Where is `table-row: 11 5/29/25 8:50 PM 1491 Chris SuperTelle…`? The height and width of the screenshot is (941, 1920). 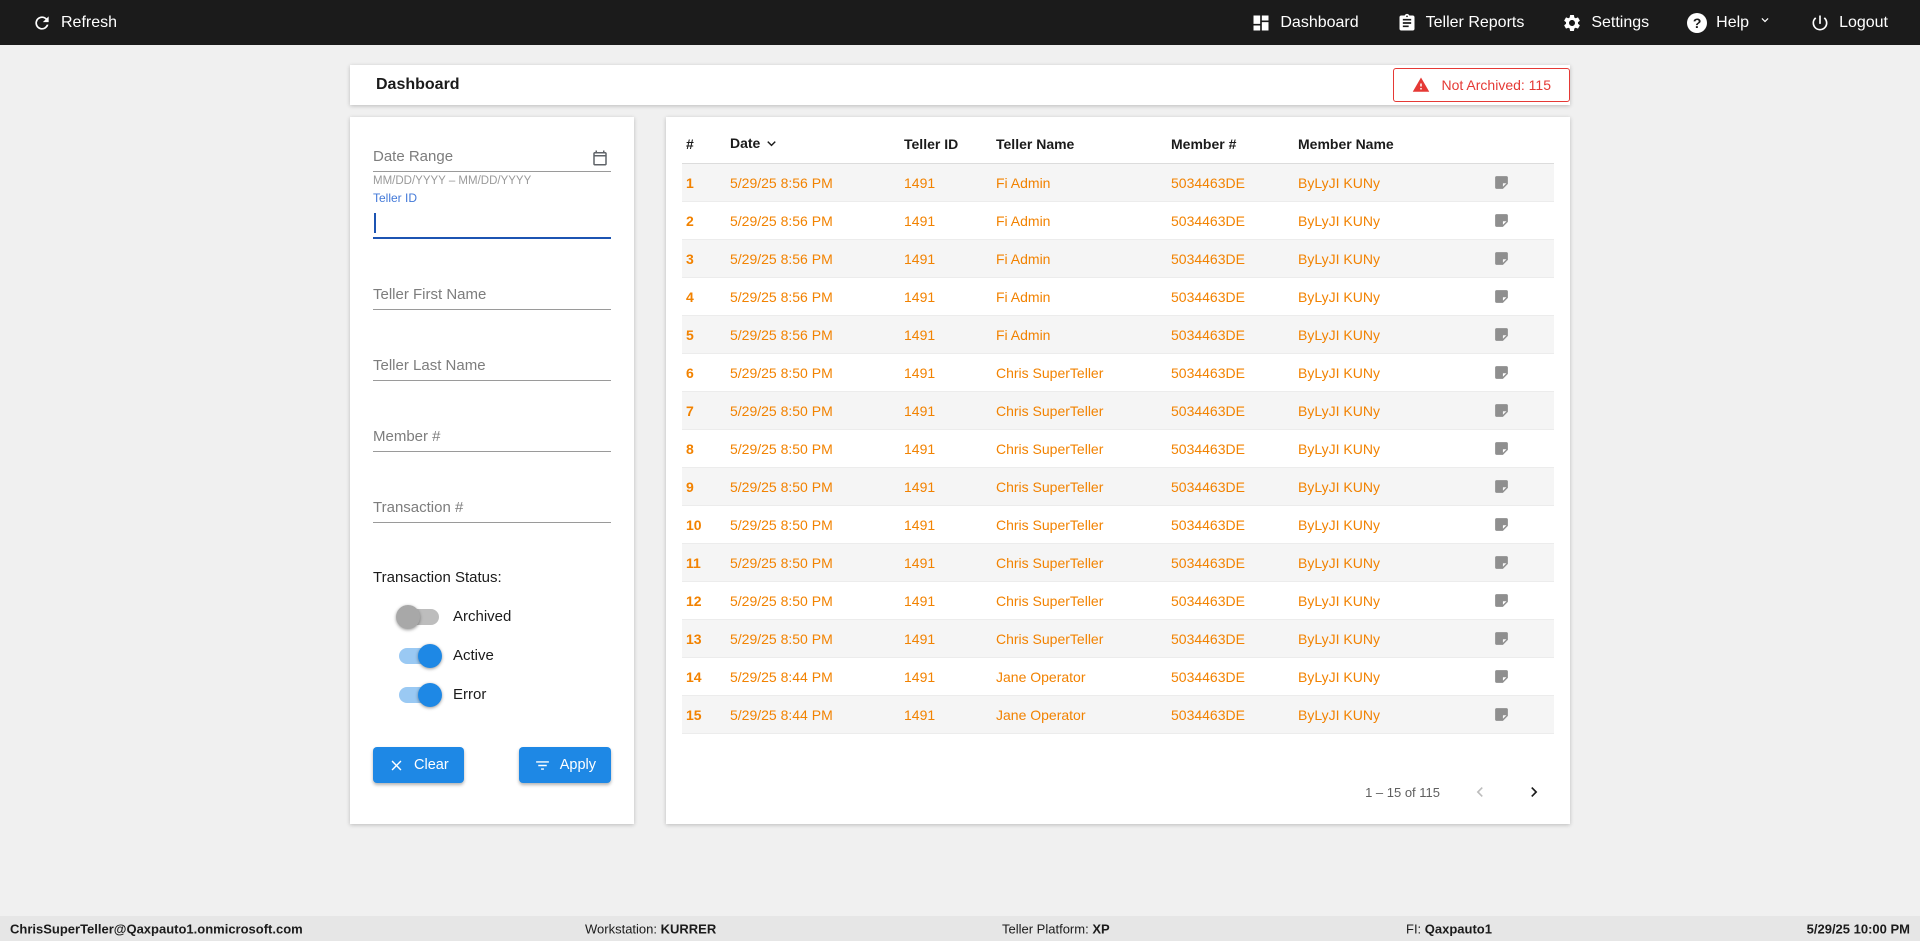 table-row: 11 5/29/25 8:50 PM 1491 Chris SuperTelle… is located at coordinates (1118, 562).